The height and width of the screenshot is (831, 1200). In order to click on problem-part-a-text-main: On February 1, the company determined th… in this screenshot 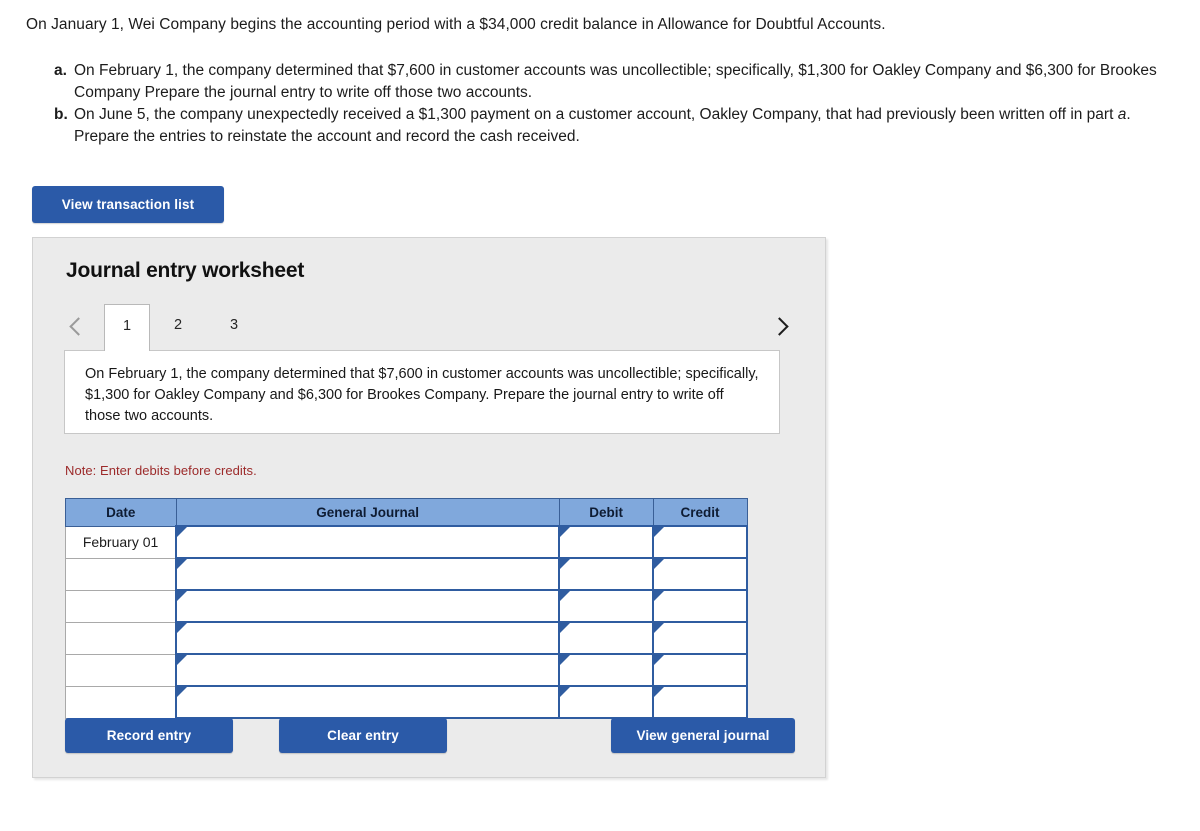, I will do `click(615, 81)`.